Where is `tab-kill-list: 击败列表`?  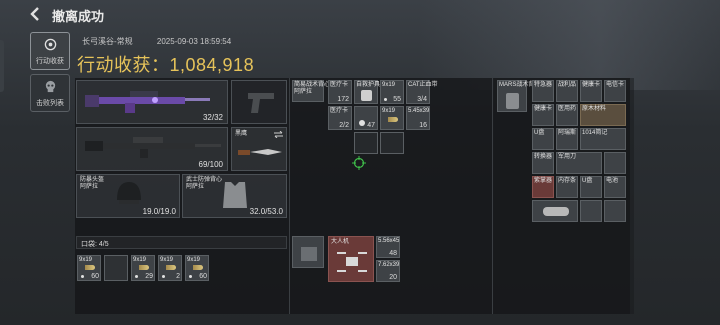
tab-kill-list: 击败列表 is located at coordinates (50, 93).